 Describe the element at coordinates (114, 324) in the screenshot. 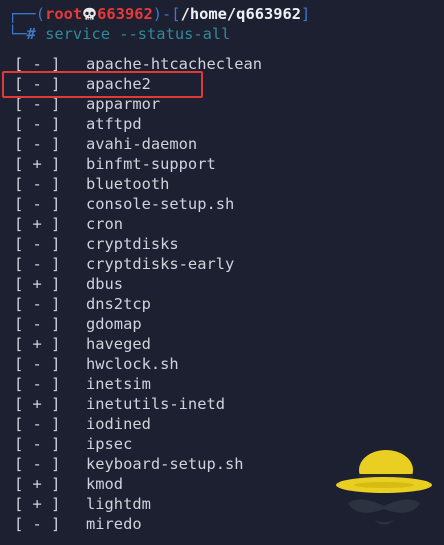

I see `service-name: gdomap` at that location.